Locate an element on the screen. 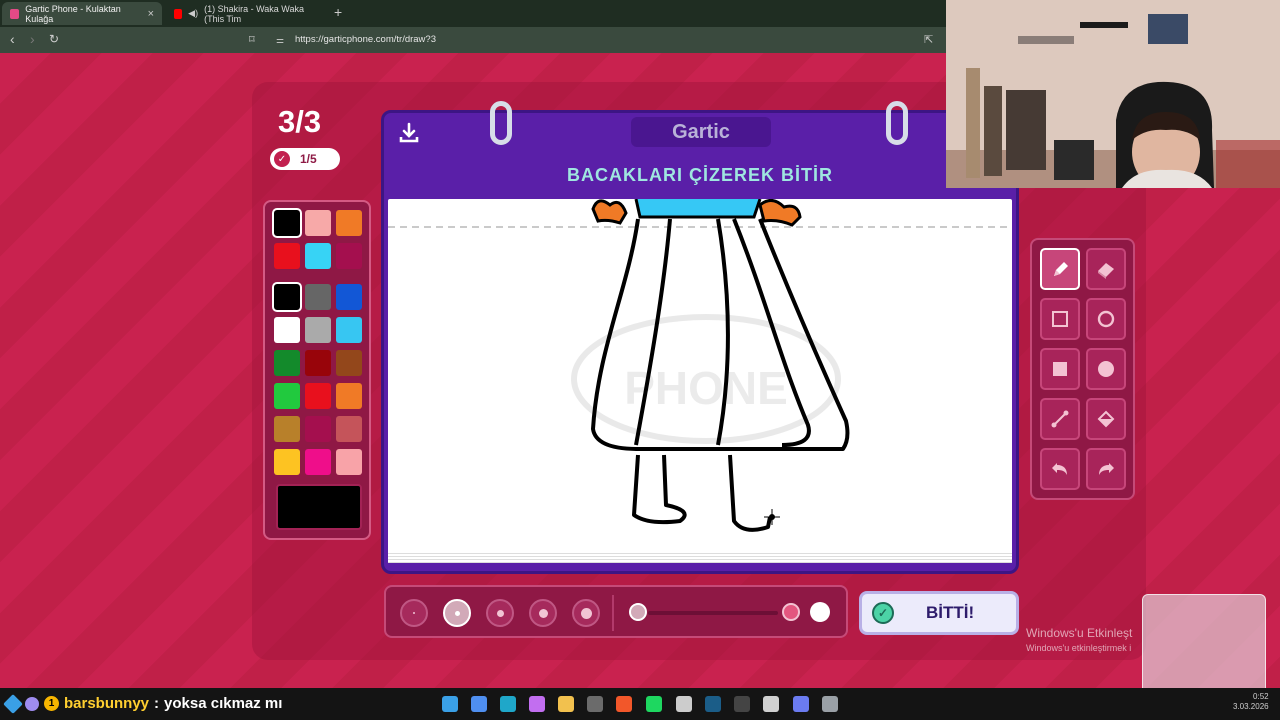 The width and height of the screenshot is (1280, 720). obs-icon is located at coordinates (742, 704).